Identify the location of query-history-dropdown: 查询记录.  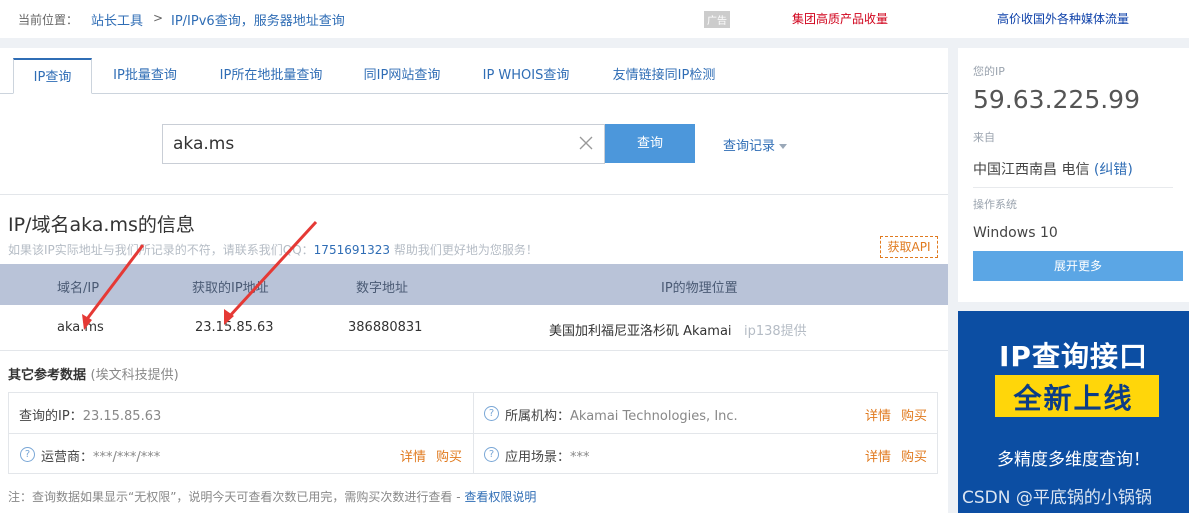
(755, 144).